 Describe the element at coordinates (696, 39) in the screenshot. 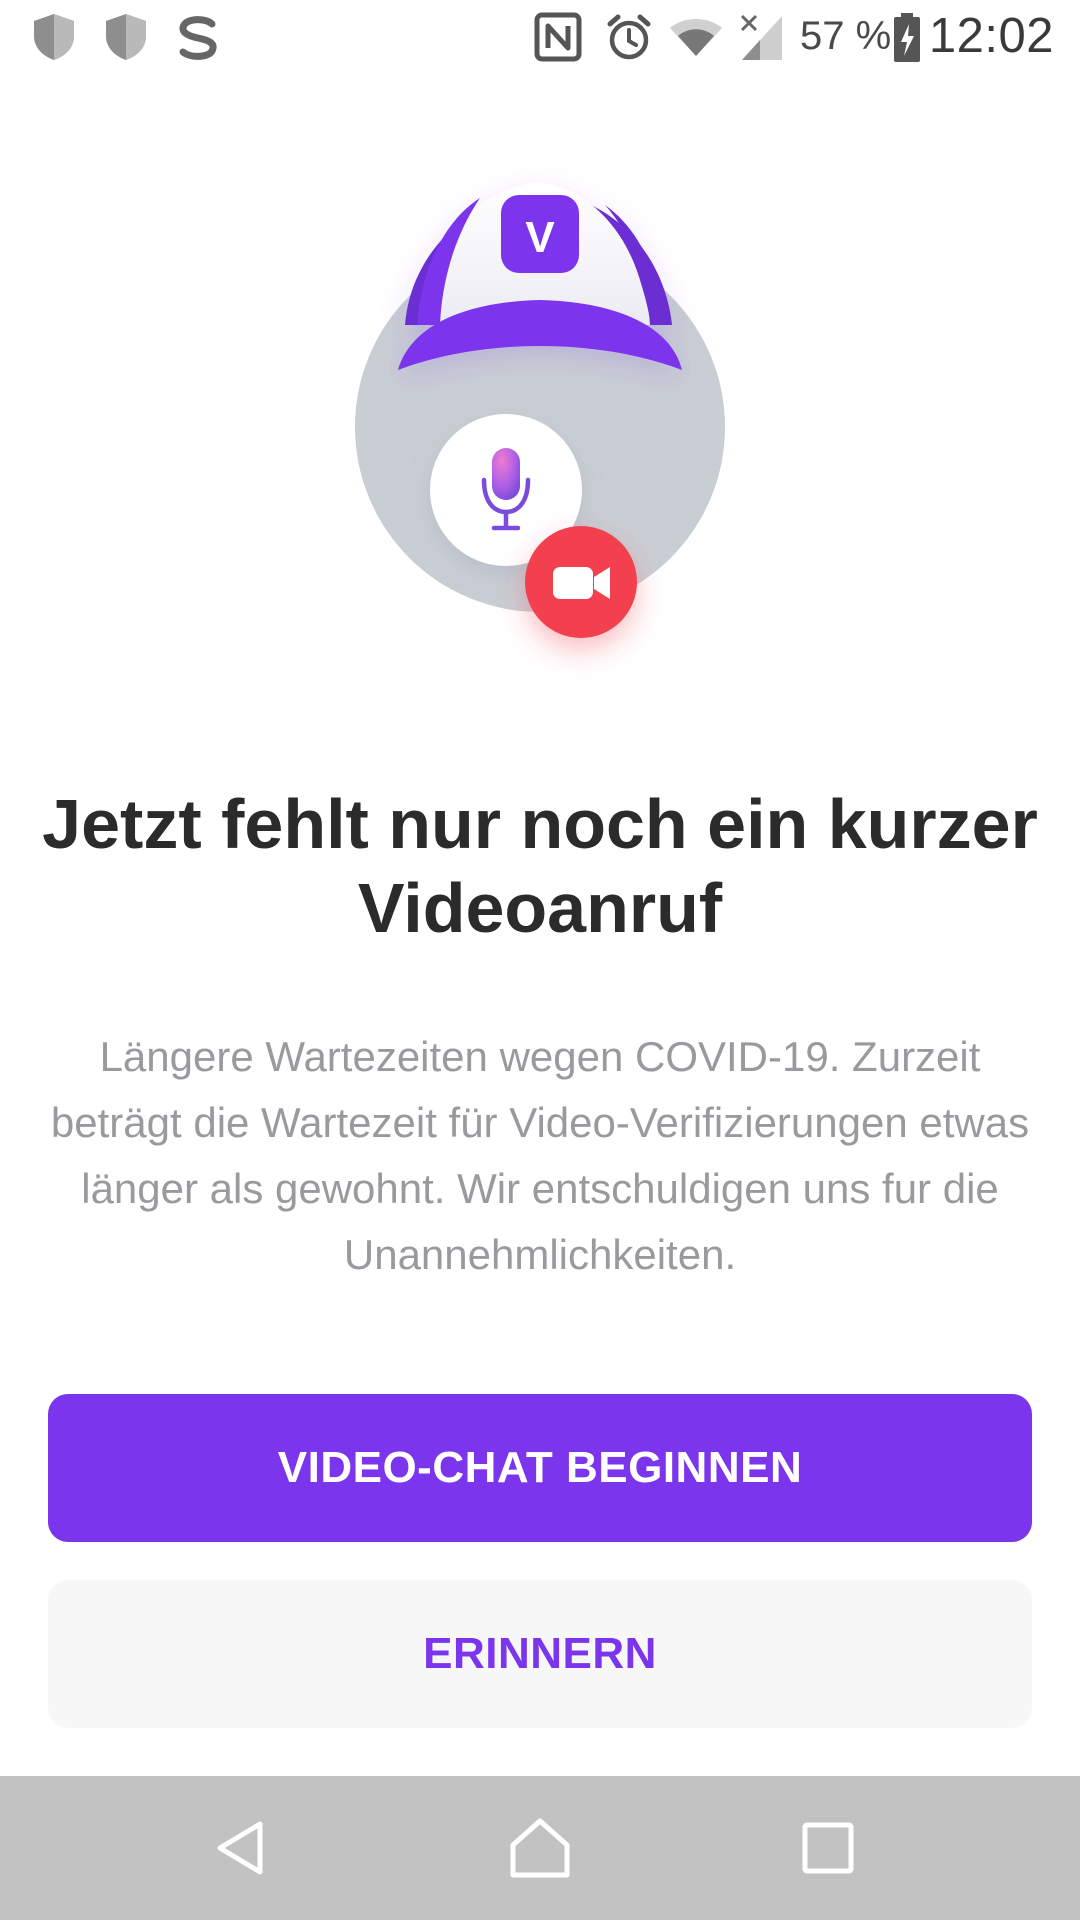

I see `wifi-icon` at that location.